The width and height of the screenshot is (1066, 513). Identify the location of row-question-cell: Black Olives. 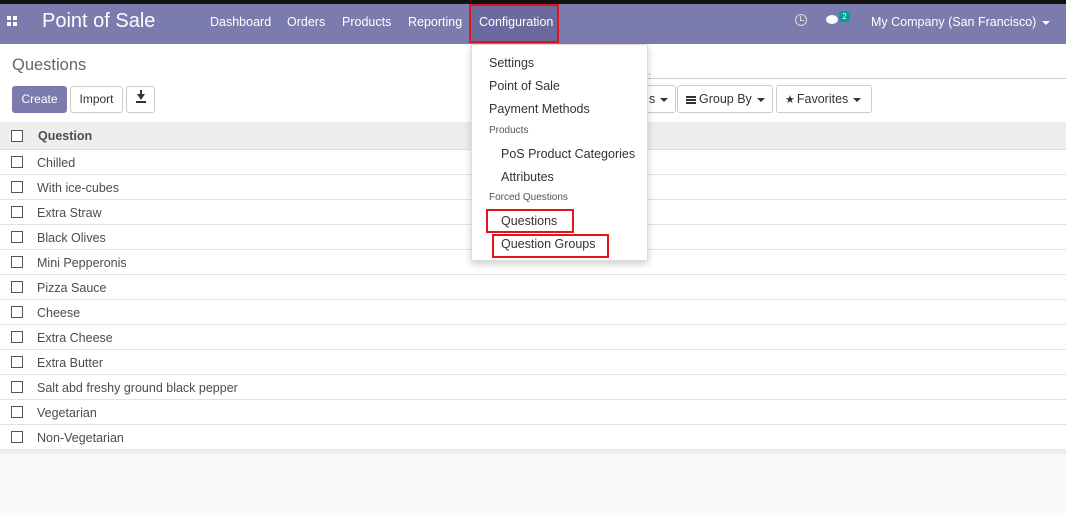
(71, 238).